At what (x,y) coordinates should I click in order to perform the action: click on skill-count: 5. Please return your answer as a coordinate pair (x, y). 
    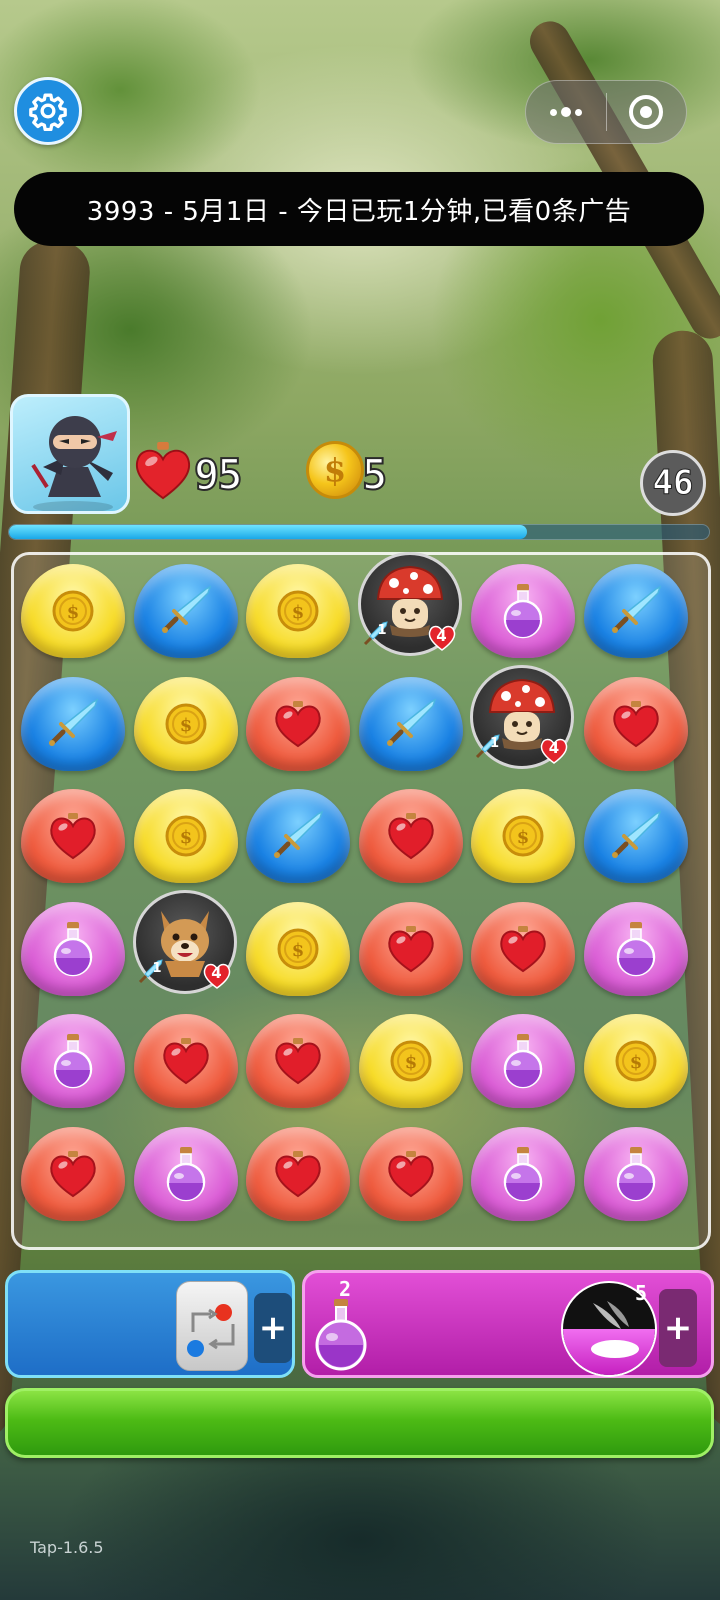
    Looking at the image, I should click on (641, 1293).